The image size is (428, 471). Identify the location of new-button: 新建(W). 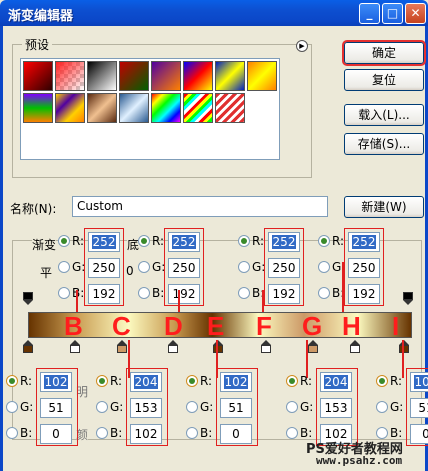
(384, 207).